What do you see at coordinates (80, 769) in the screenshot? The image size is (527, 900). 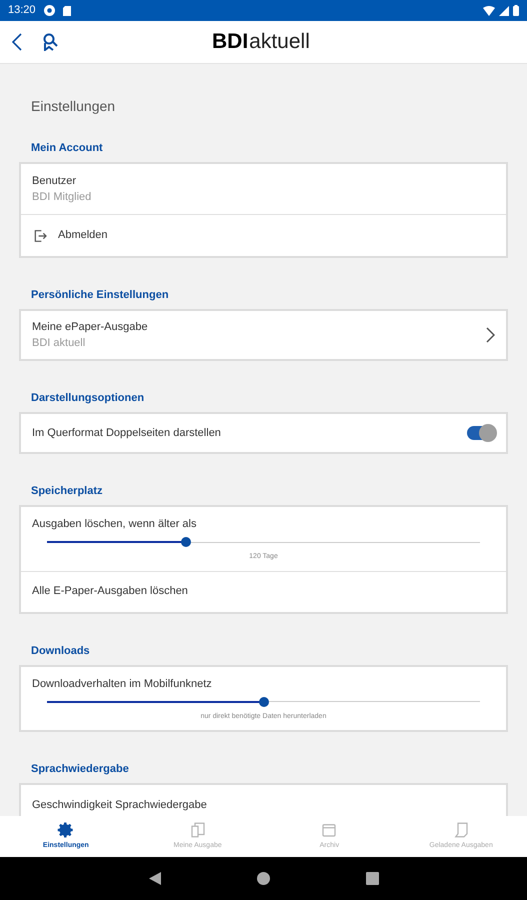 I see `section-heading: Sprachwiedergabe` at bounding box center [80, 769].